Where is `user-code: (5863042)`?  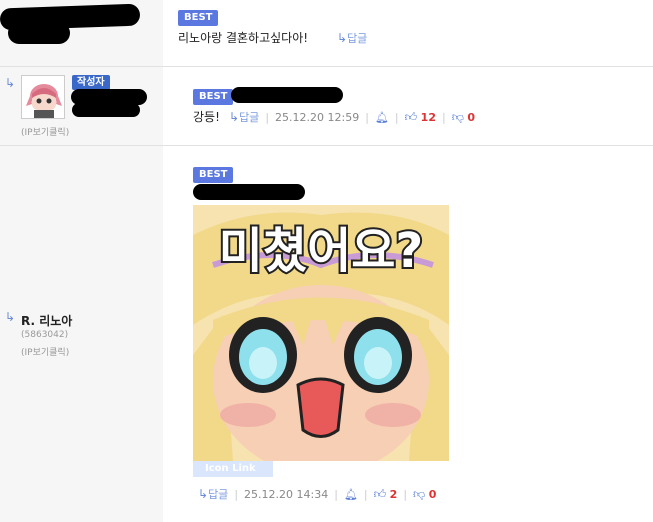 user-code: (5863042) is located at coordinates (45, 335).